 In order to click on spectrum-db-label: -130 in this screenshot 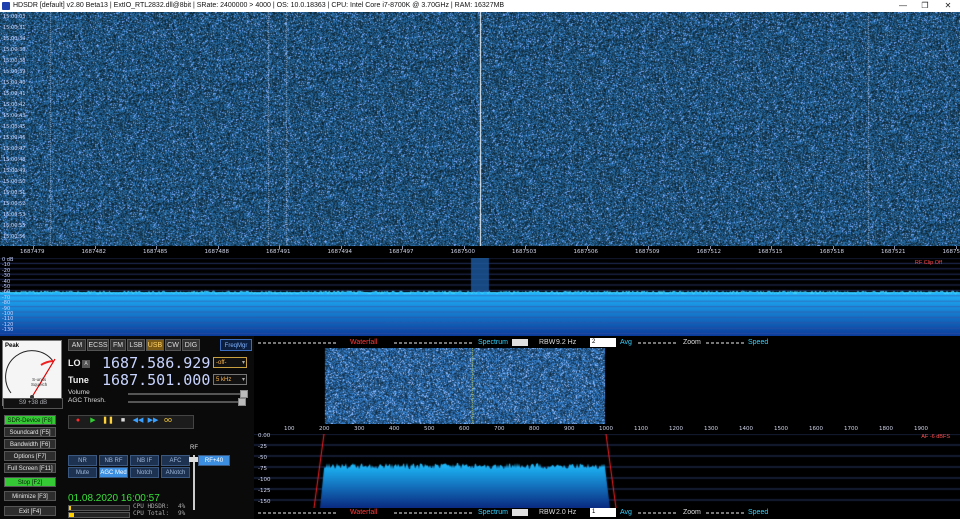, I will do `click(8, 330)`.